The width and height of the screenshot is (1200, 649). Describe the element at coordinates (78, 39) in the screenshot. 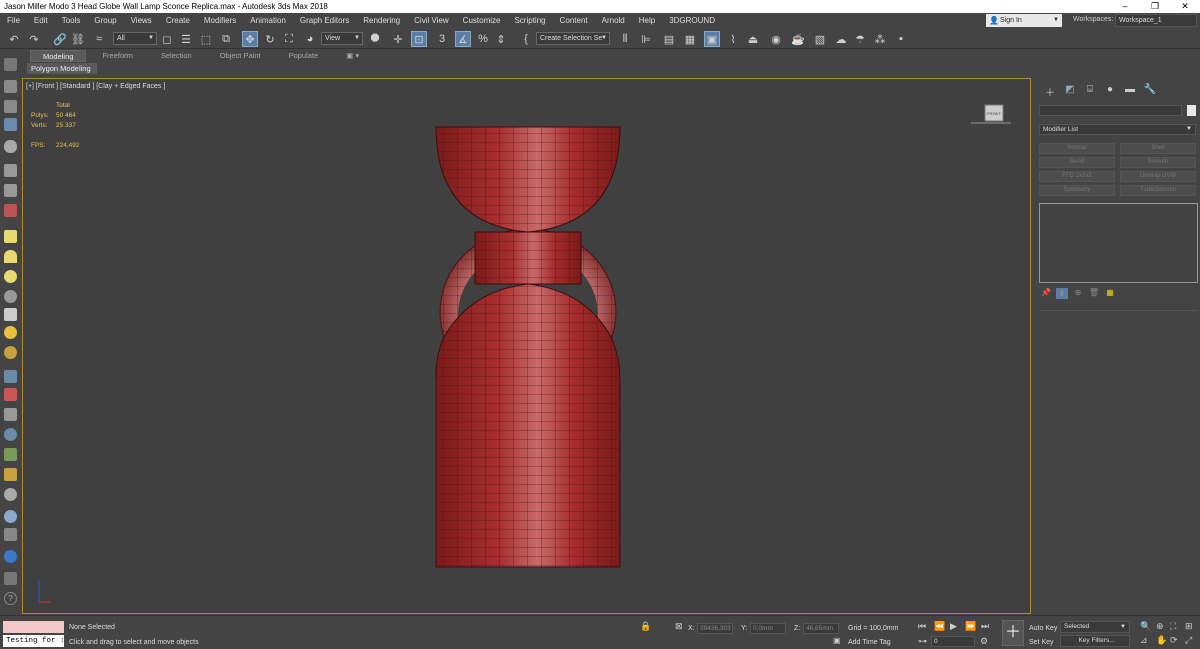

I see `unlink-icon: ⛓` at that location.